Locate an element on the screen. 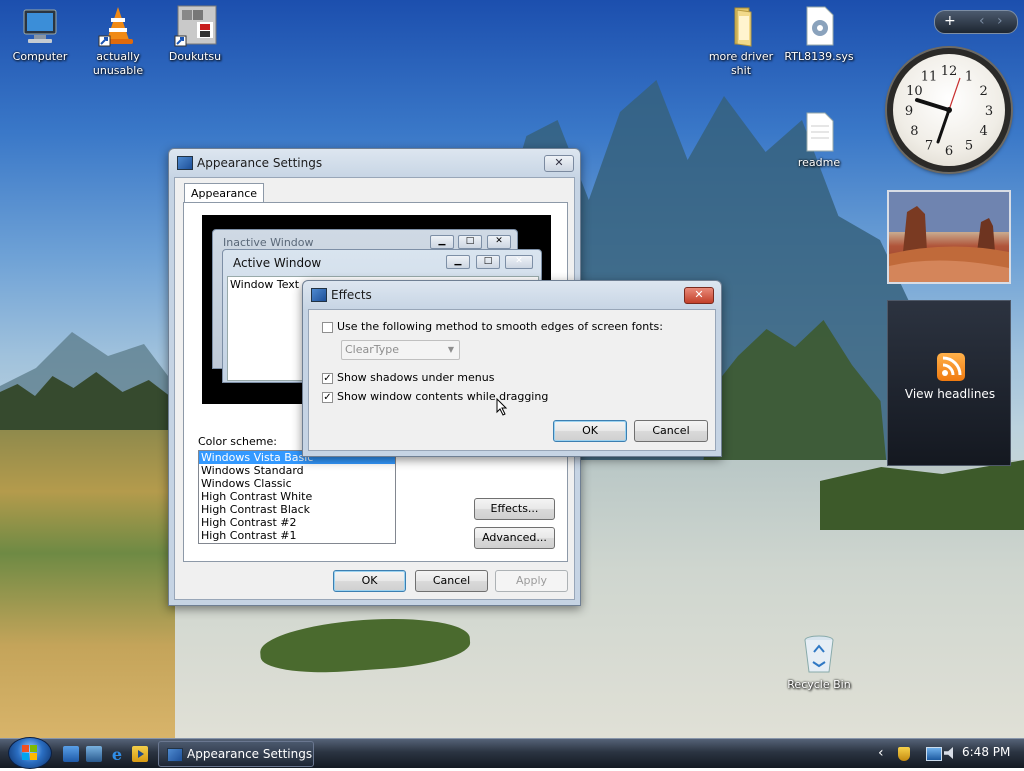 This screenshot has height=771, width=1024. effects-title: Effects is located at coordinates (351, 295).